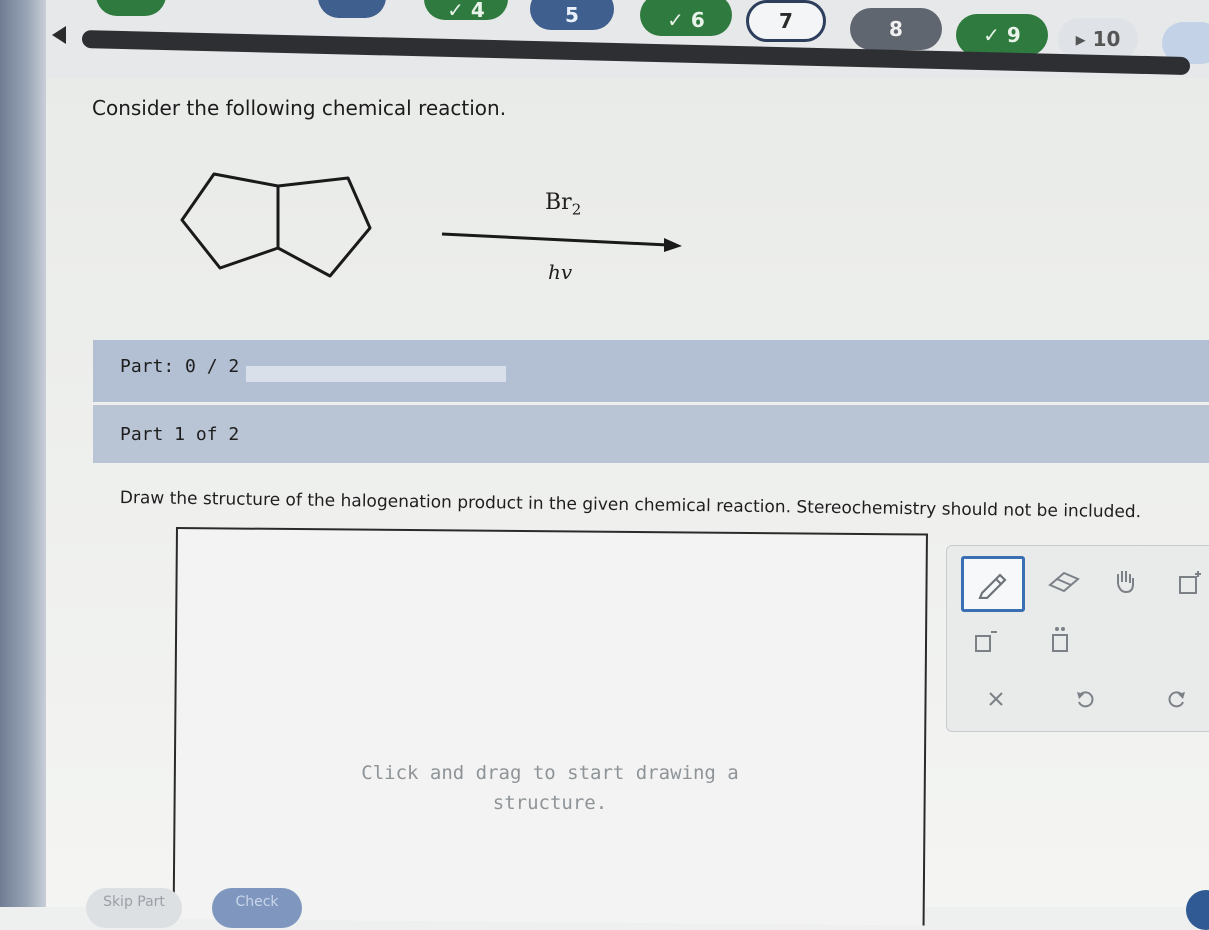 This screenshot has height=930, width=1209. I want to click on drawing-toolbox, so click(1077, 638).